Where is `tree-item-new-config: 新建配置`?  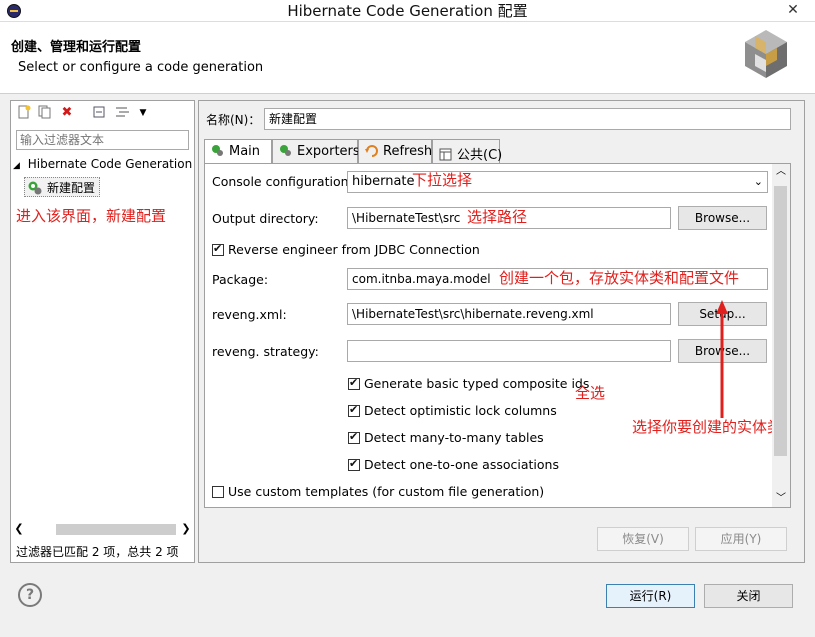
tree-item-new-config: 新建配置 is located at coordinates (62, 187).